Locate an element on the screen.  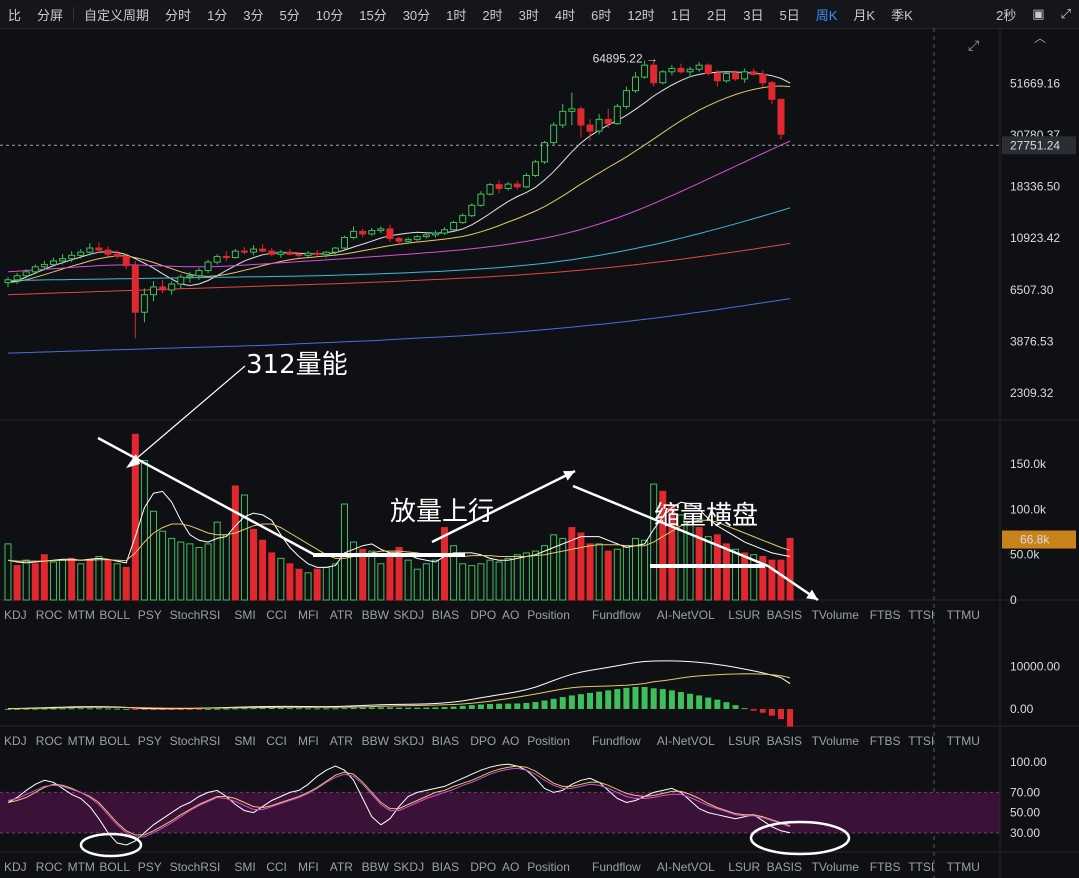
toolbar-item-0: 比 is located at coordinates (14, 14).